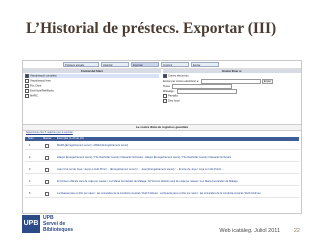 The image size is (320, 240). Describe the element at coordinates (231, 91) in the screenshot. I see `message-row: Missatge:` at that location.